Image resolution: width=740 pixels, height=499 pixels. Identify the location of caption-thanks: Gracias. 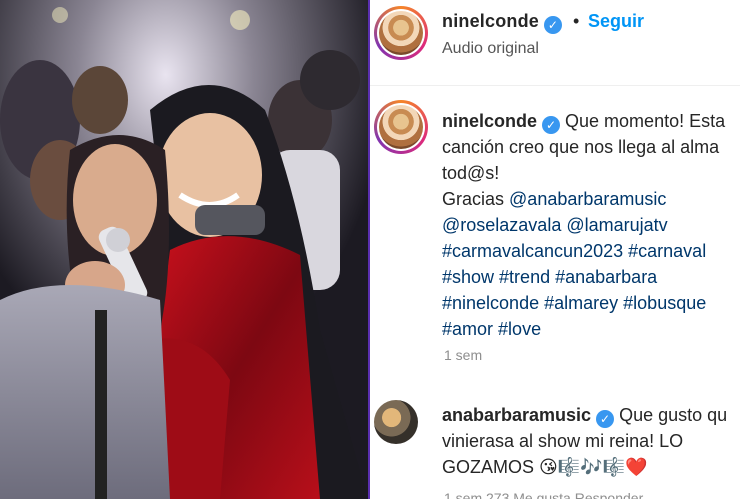
(473, 199).